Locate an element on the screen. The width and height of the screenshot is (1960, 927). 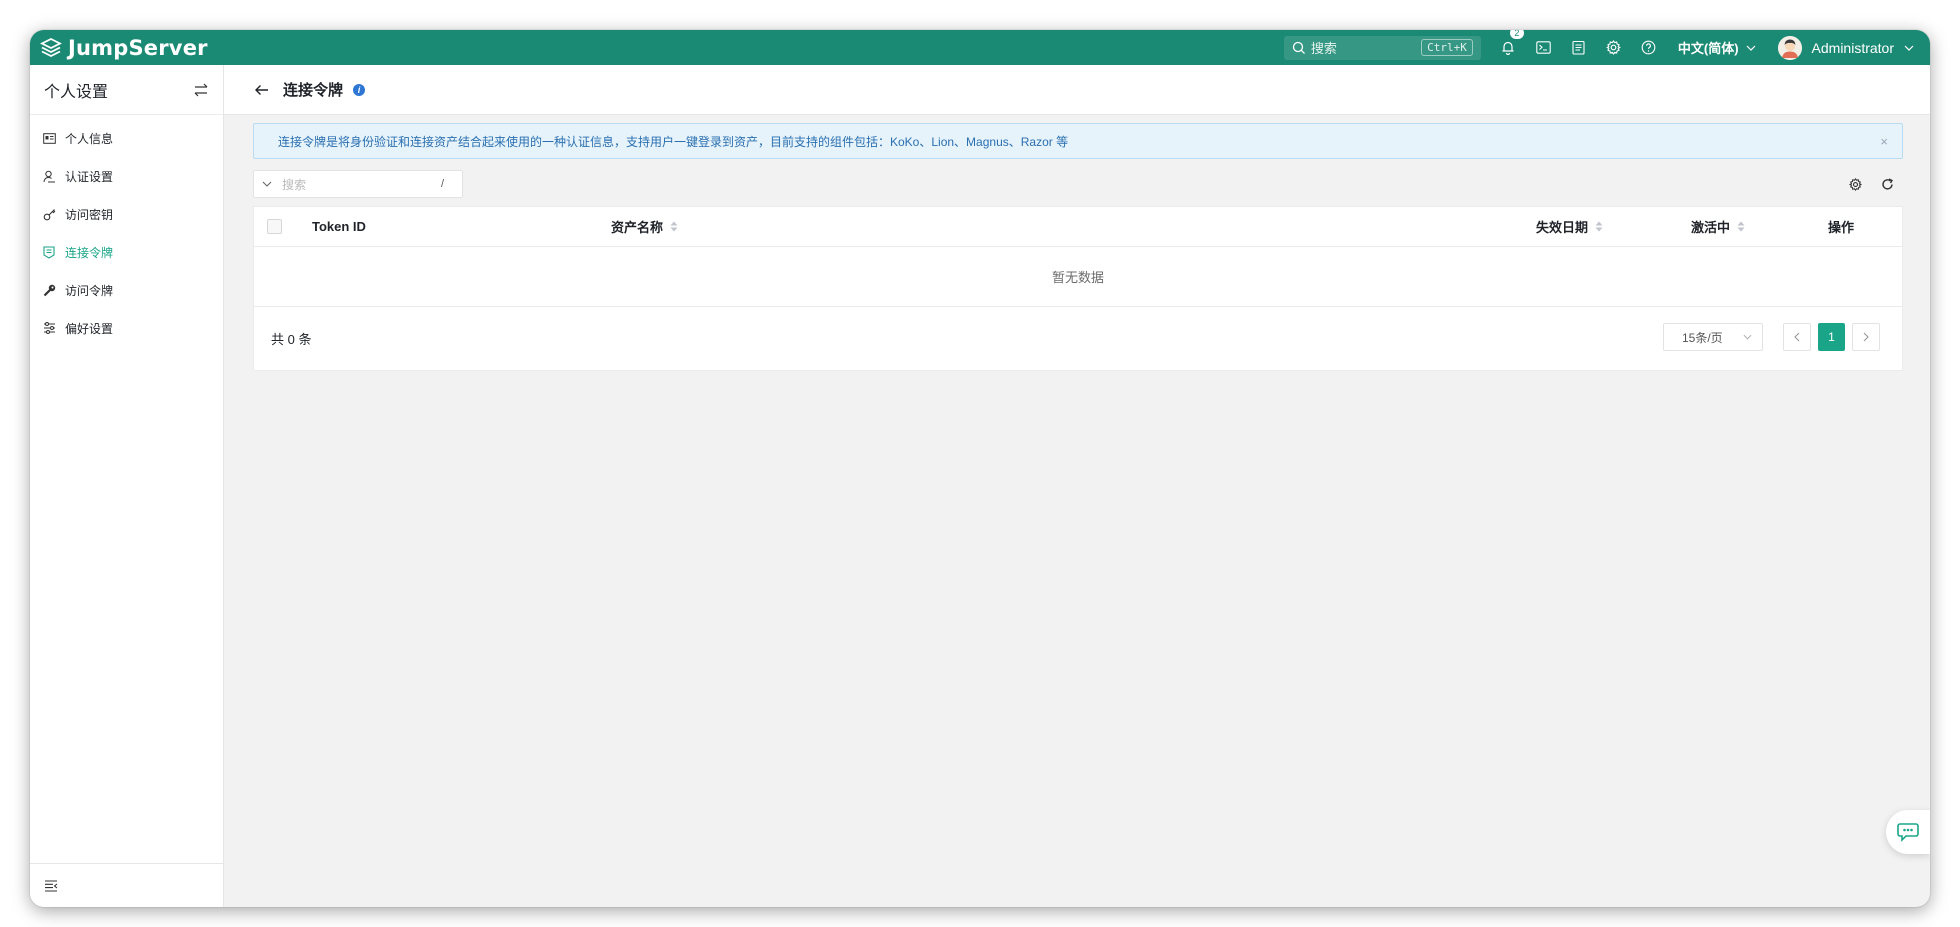
sidebar-item-label: 认证设置 is located at coordinates (89, 176).